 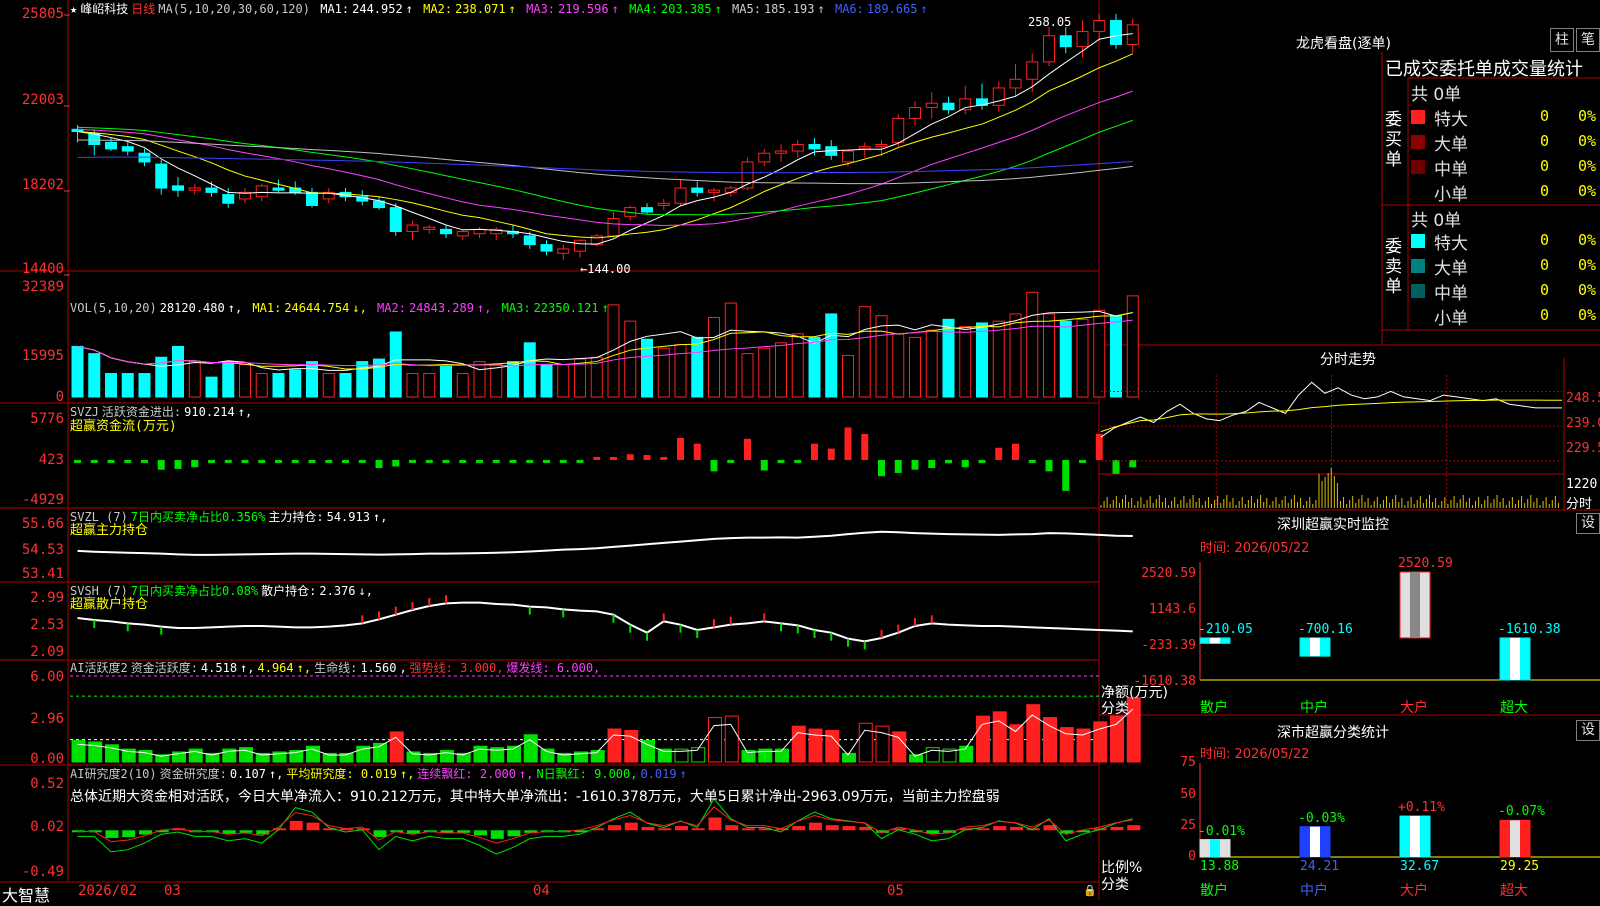 I want to click on main-tick-3: 18202, so click(x=42, y=185).